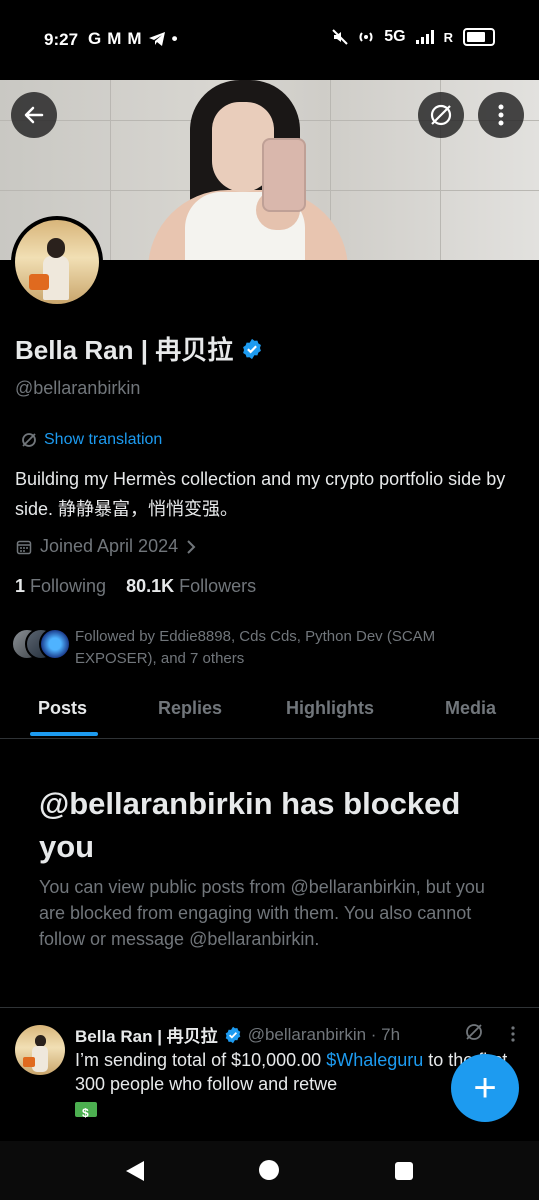 Image resolution: width=539 pixels, height=1200 pixels. Describe the element at coordinates (395, 36) in the screenshot. I see `network-label: 5G` at that location.